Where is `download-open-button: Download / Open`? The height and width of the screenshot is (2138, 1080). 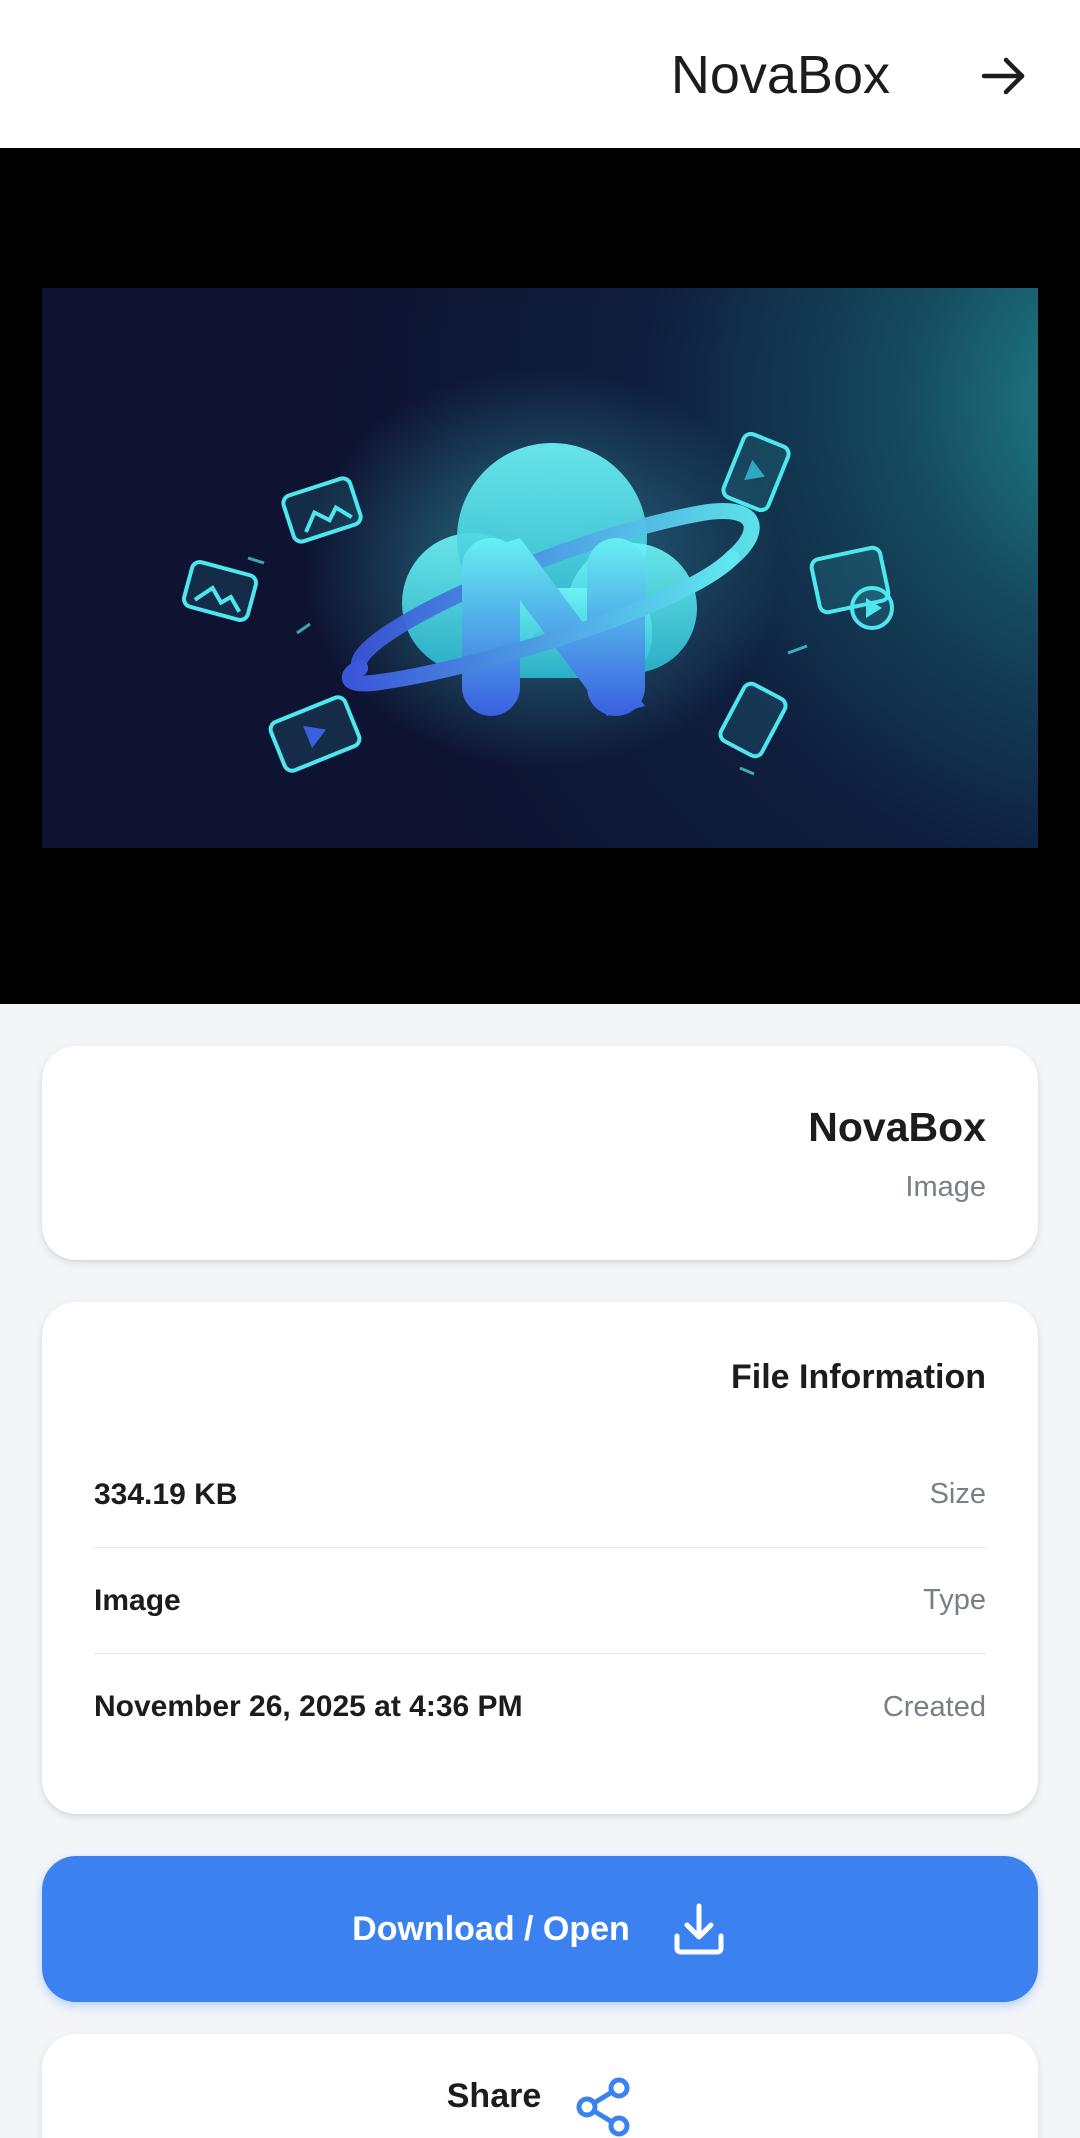 download-open-button: Download / Open is located at coordinates (540, 1929).